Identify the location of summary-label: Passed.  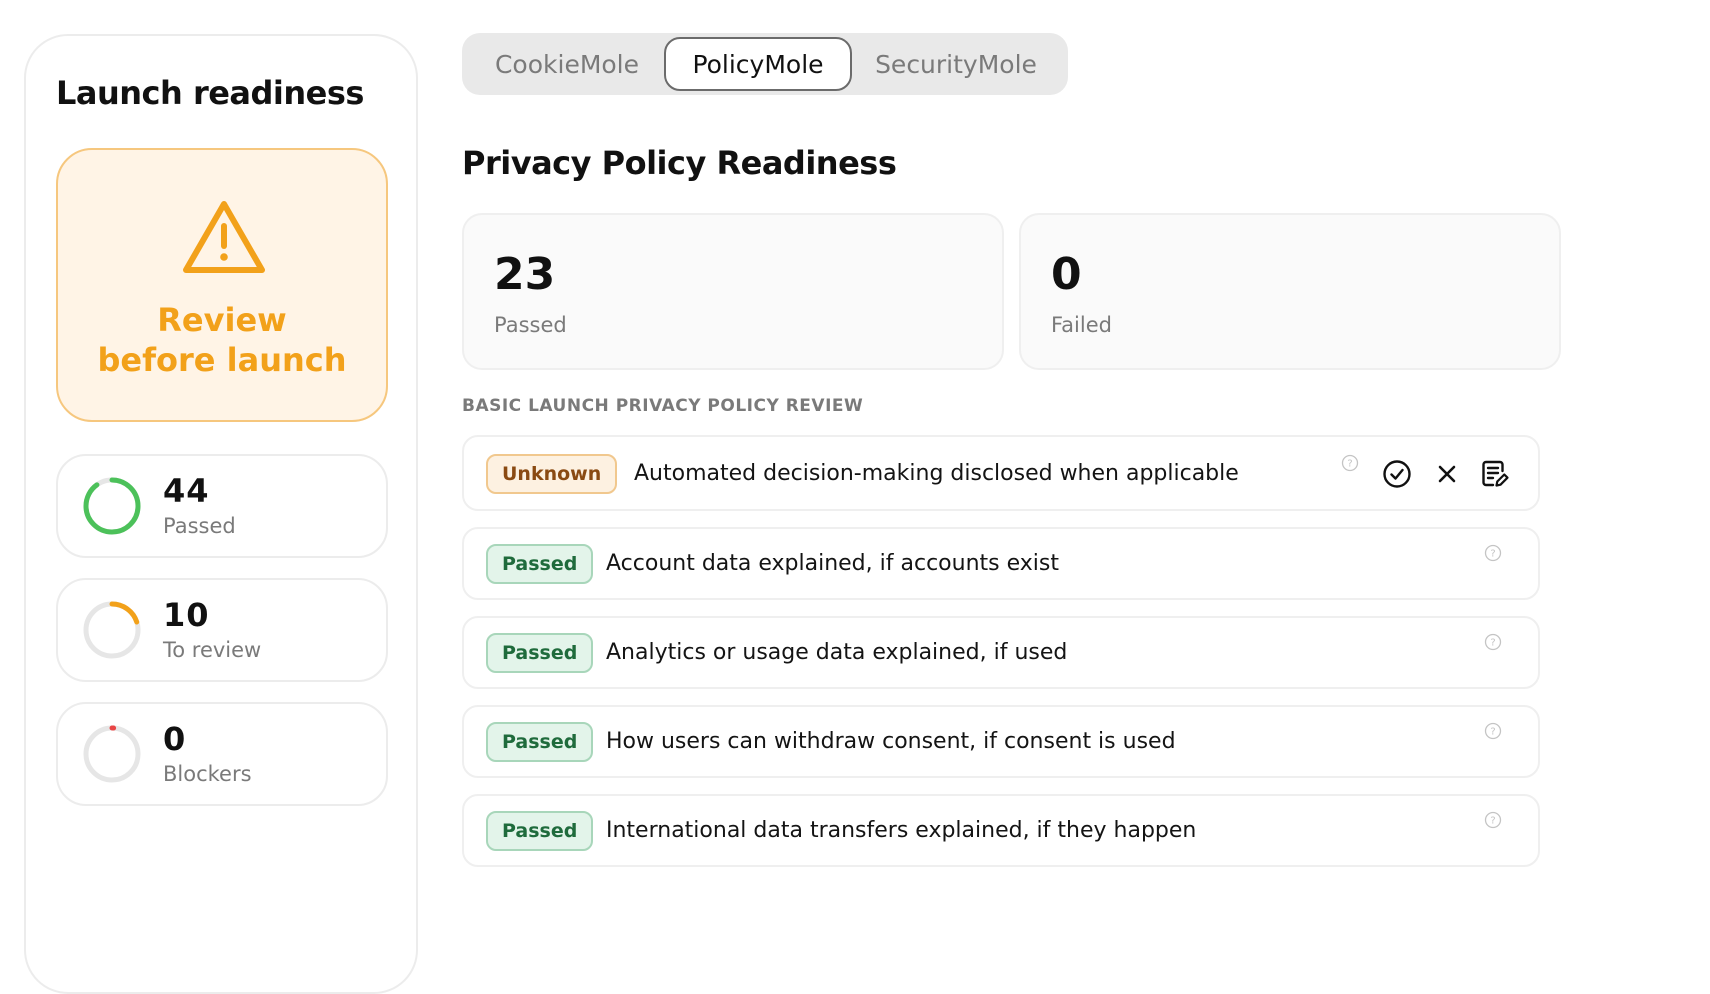
(530, 325).